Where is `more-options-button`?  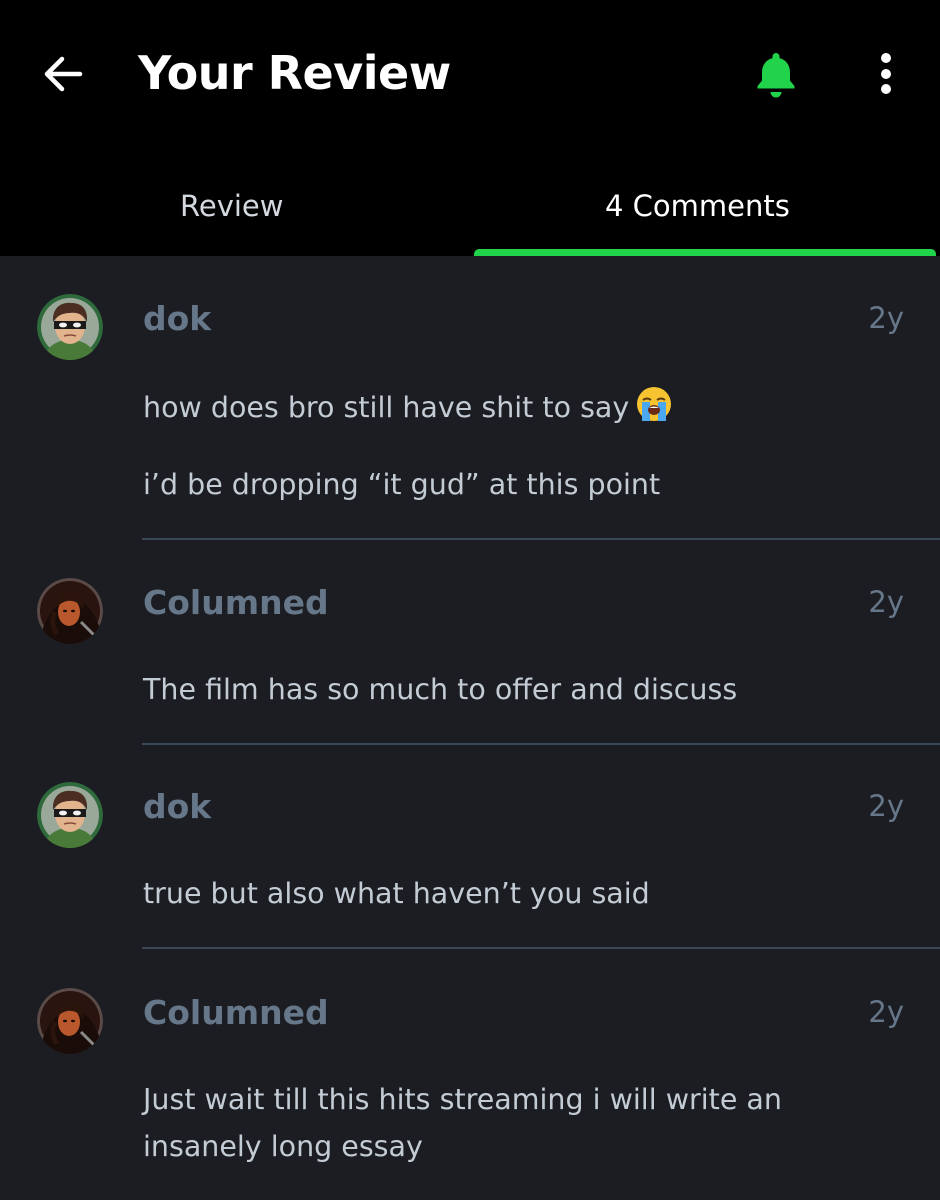
more-options-button is located at coordinates (886, 74).